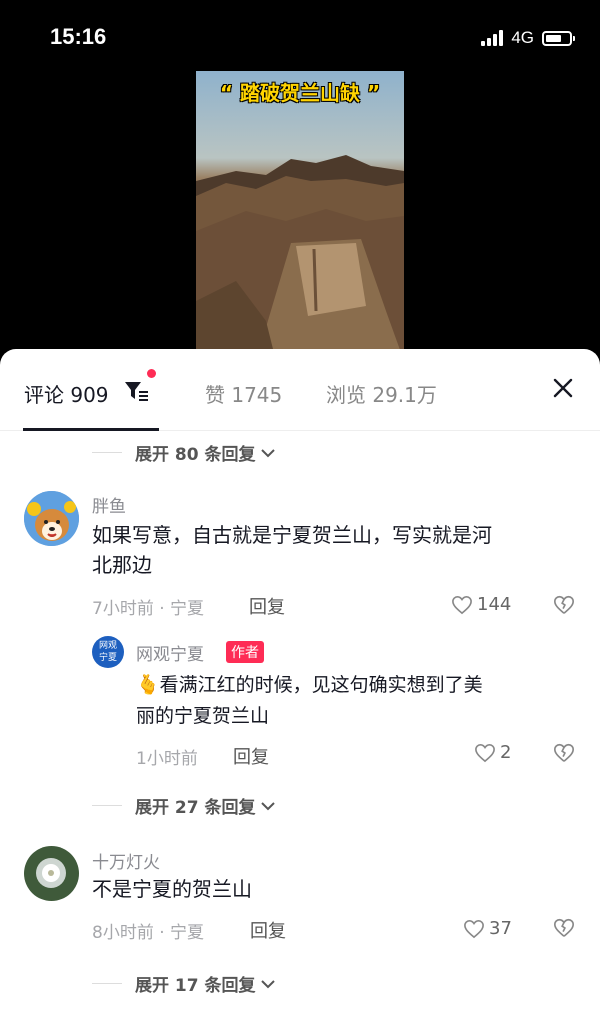  I want to click on expand-replies-button: 展开 27 条回复, so click(184, 805).